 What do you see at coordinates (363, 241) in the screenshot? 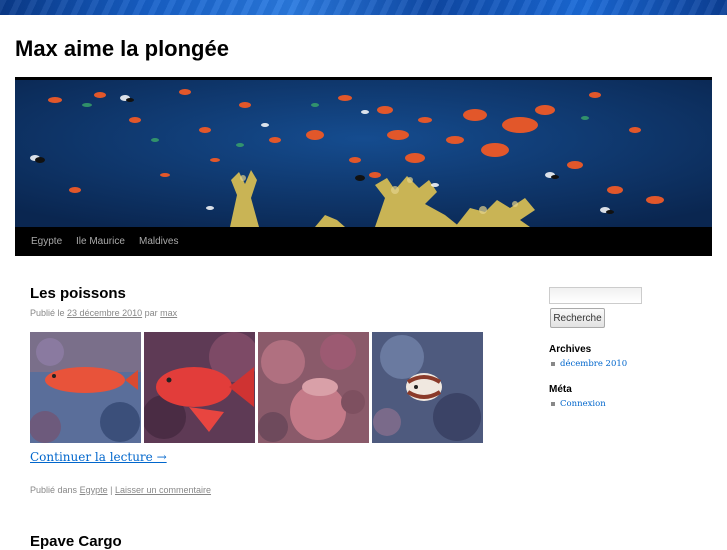
I see `main-navigation: Egypte Ile Maurice Maldives` at bounding box center [363, 241].